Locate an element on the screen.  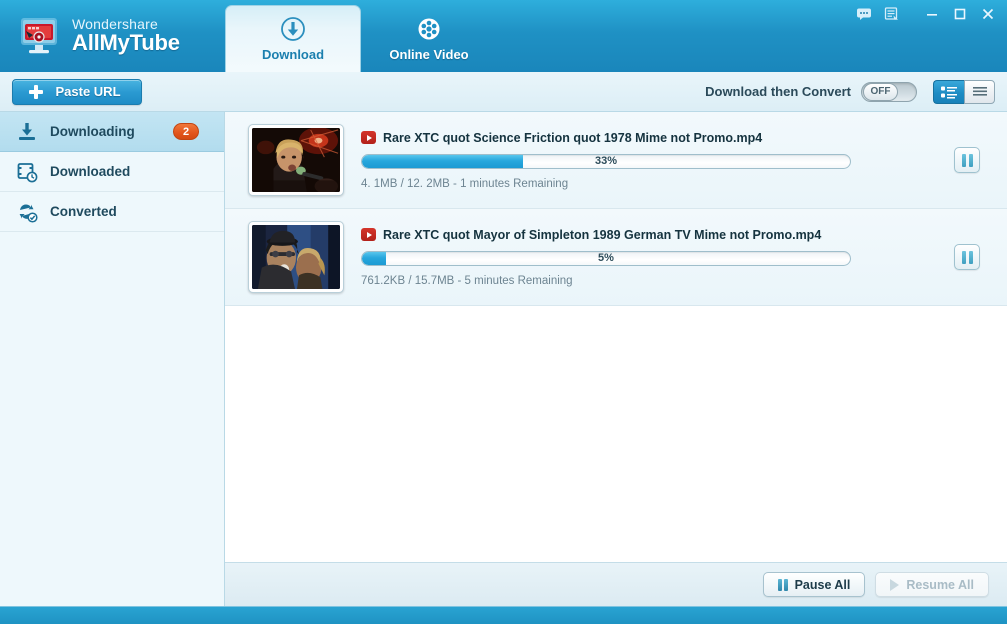
tab-download: Download is located at coordinates (293, 38).